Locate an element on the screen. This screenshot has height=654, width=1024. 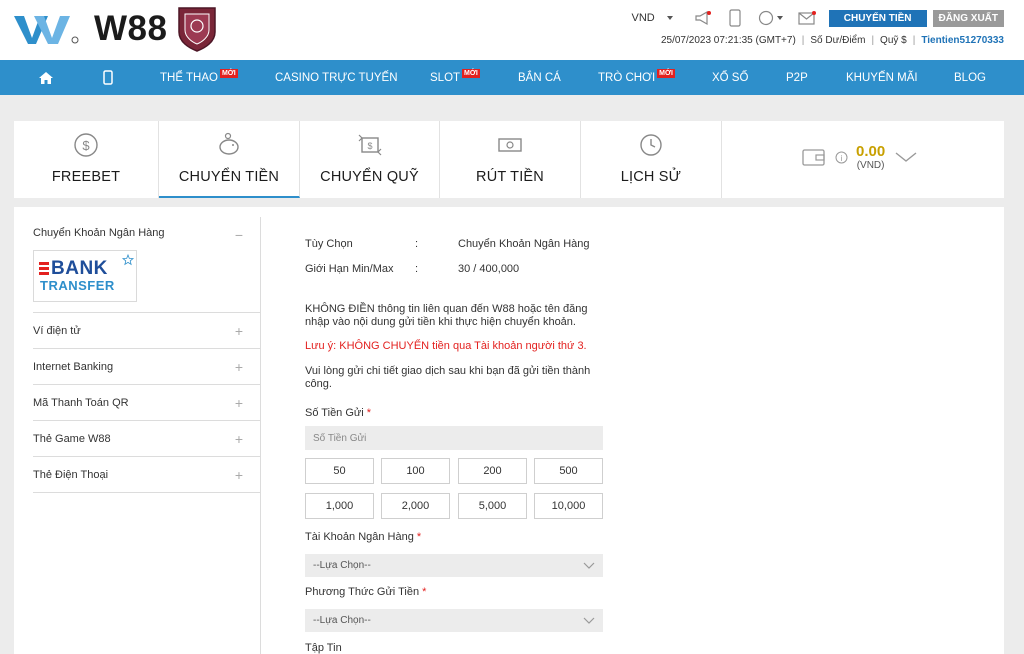
amount-preset-button: 200 is located at coordinates (492, 471).